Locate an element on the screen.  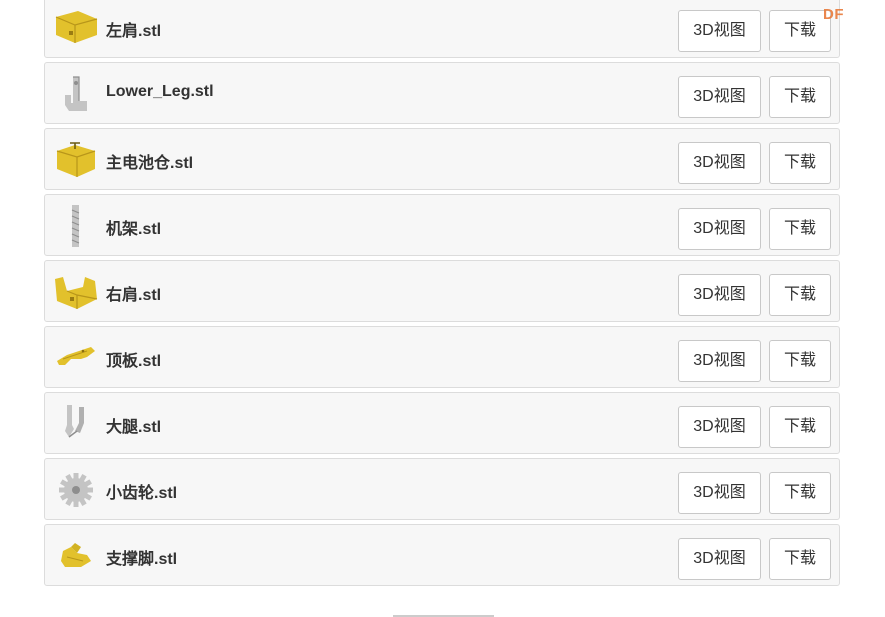
file-name: 机架.stl is located at coordinates (134, 229).